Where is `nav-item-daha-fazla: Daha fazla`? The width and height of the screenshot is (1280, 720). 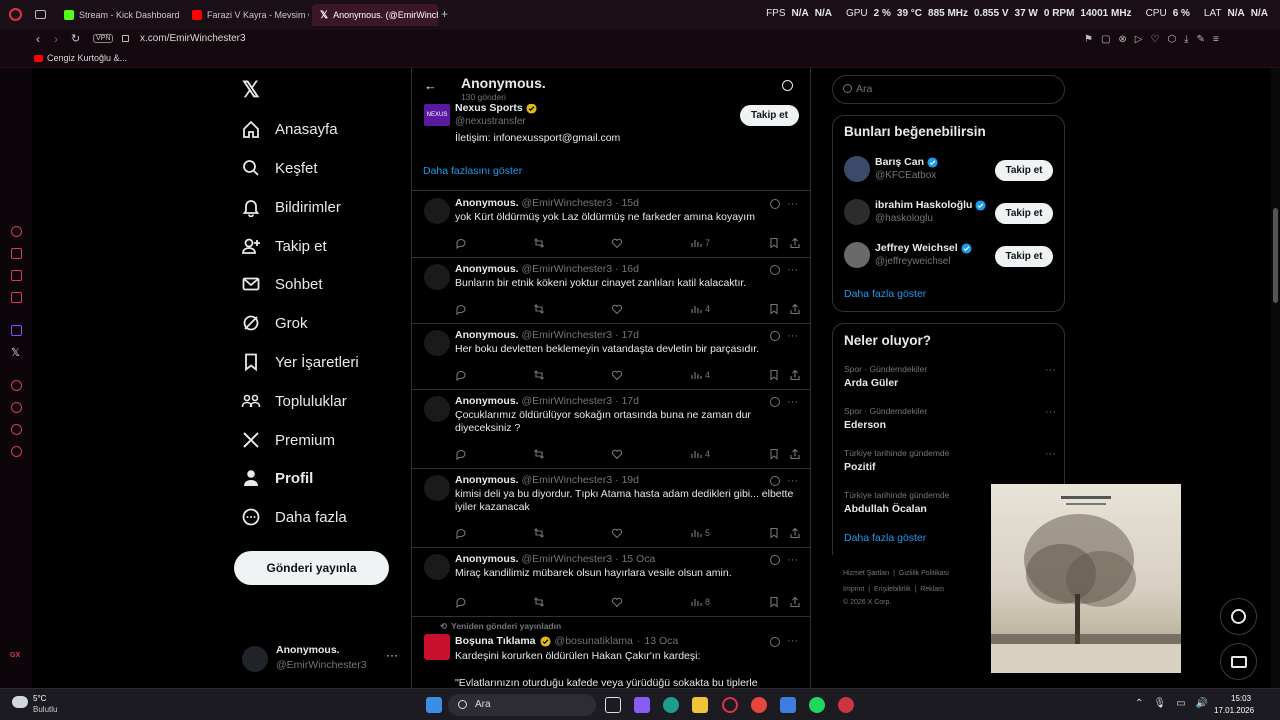
nav-item-daha-fazla: Daha fazla is located at coordinates (294, 517).